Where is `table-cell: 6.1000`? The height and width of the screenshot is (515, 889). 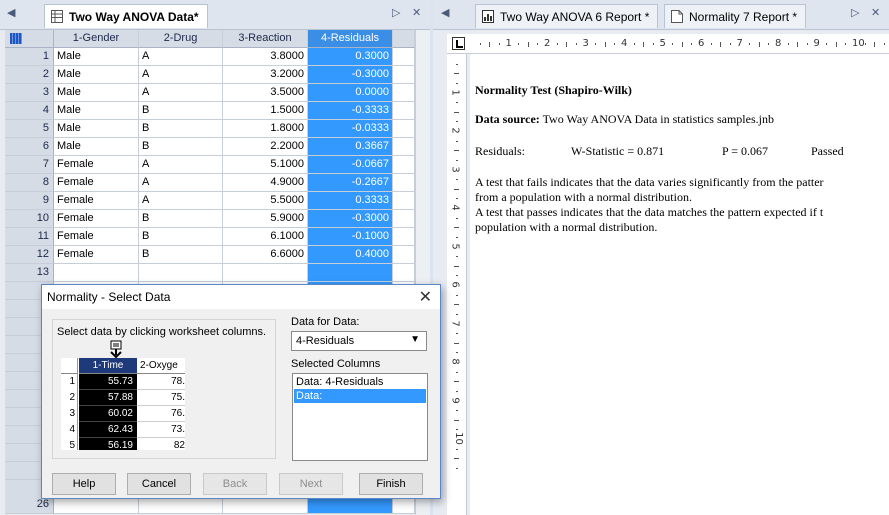
table-cell: 6.1000 is located at coordinates (265, 237).